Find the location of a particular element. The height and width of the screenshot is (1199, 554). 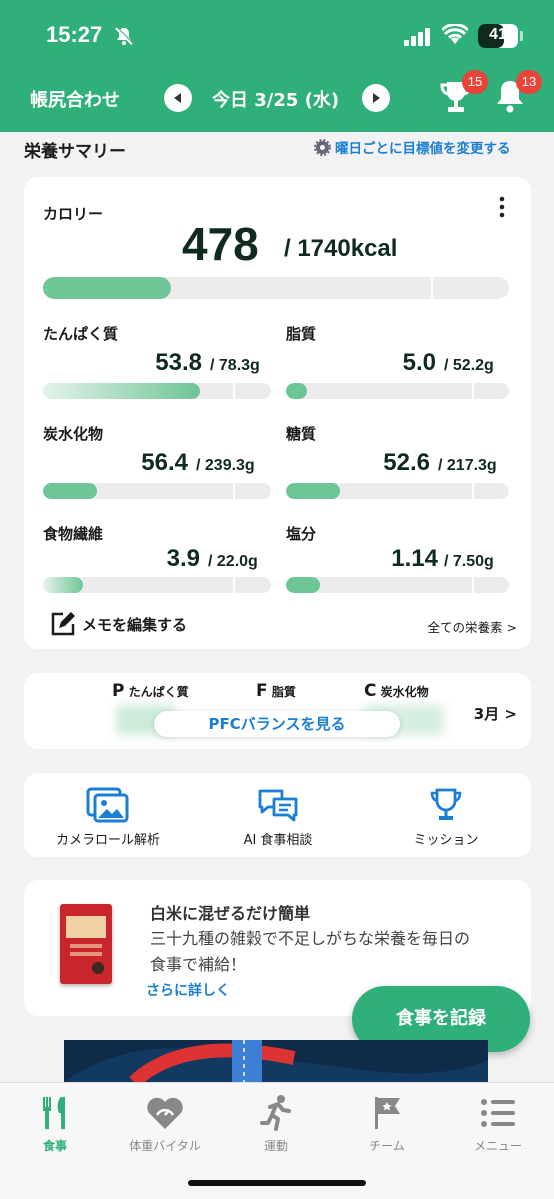

pfc-fat-label: F 脂質 is located at coordinates (276, 691).